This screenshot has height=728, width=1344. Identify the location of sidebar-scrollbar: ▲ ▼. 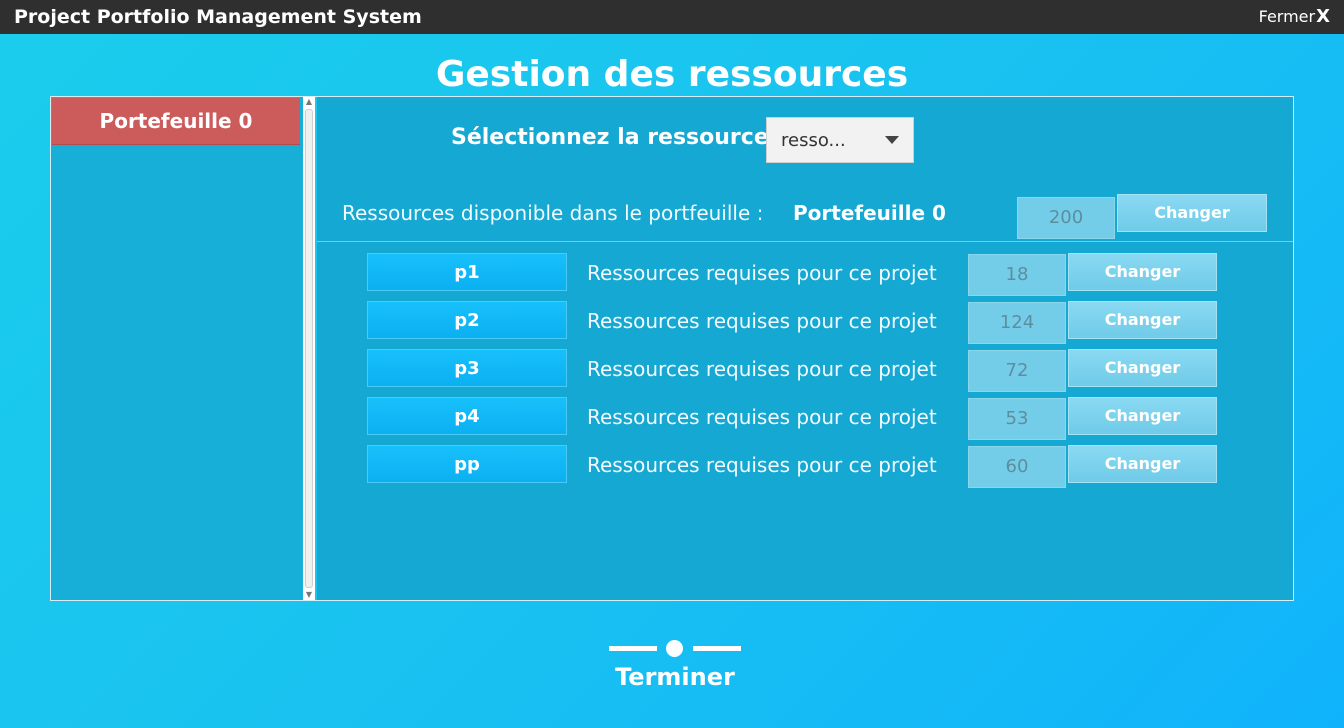
(309, 348).